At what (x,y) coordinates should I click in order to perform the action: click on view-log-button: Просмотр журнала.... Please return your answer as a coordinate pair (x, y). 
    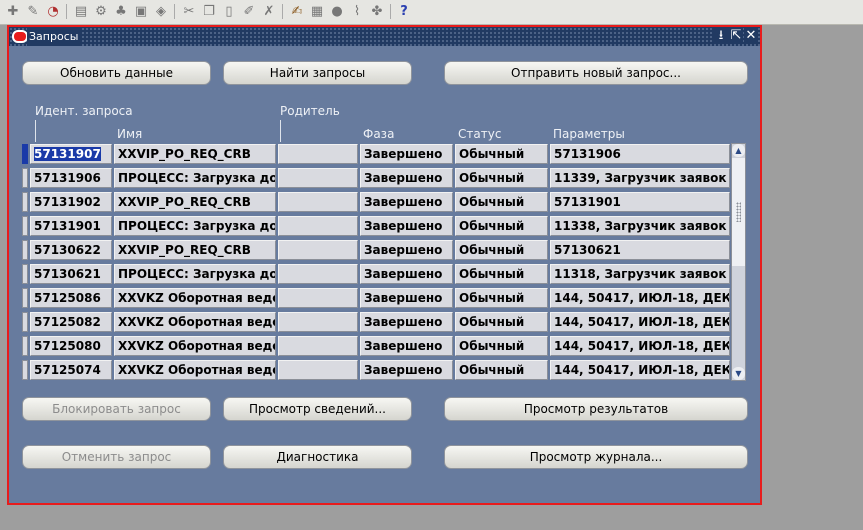
    Looking at the image, I should click on (596, 457).